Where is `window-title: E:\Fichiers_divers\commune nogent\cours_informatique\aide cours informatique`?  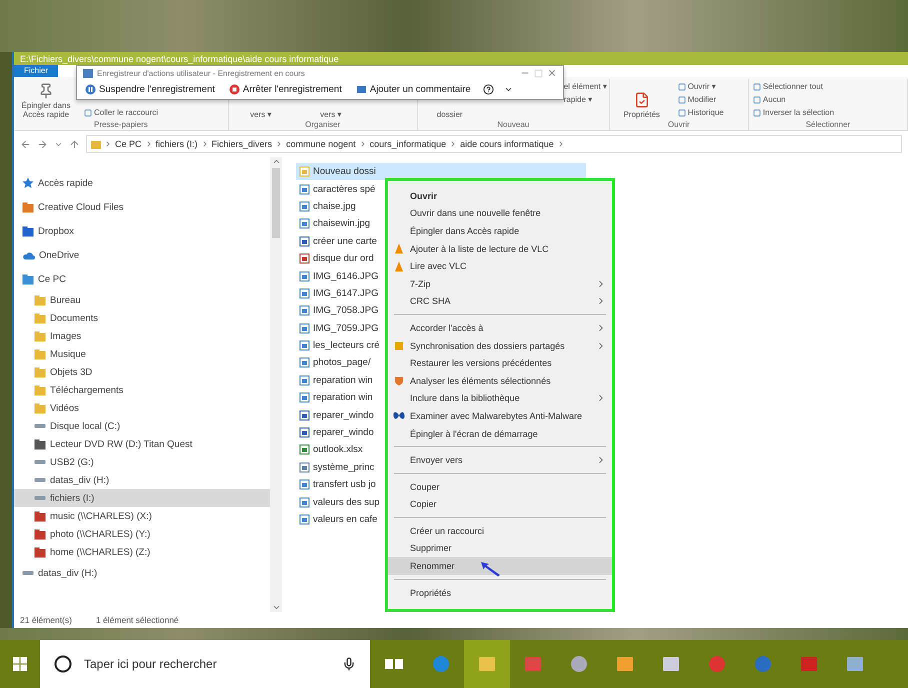 window-title: E:\Fichiers_divers\commune nogent\cours_informatique\aide cours informatique is located at coordinates (179, 59).